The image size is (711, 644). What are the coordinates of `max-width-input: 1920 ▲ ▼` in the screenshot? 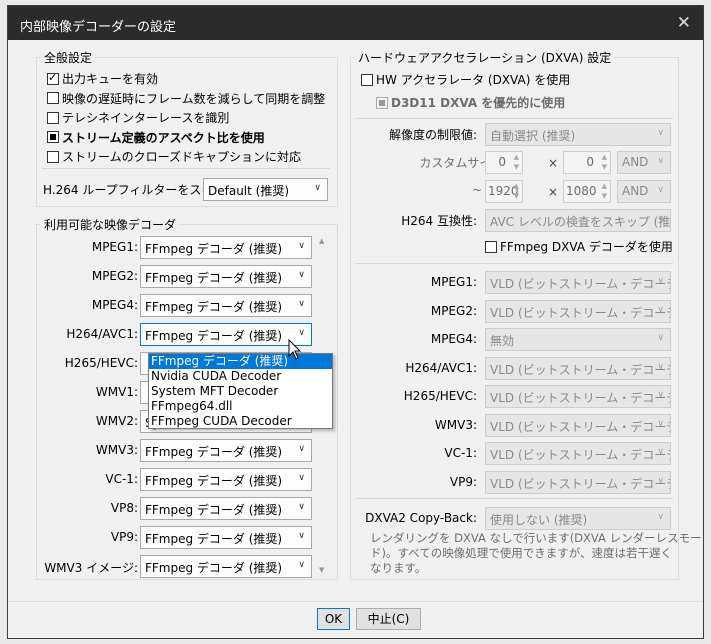 It's located at (504, 191).